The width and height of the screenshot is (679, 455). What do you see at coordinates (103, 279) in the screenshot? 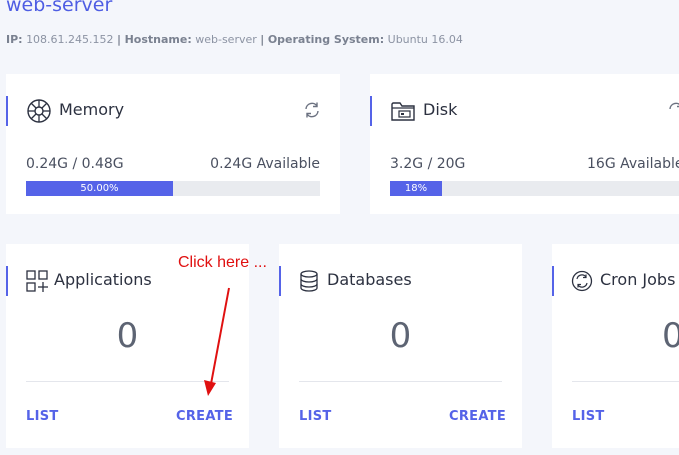
I see `applications-title: Applications` at bounding box center [103, 279].